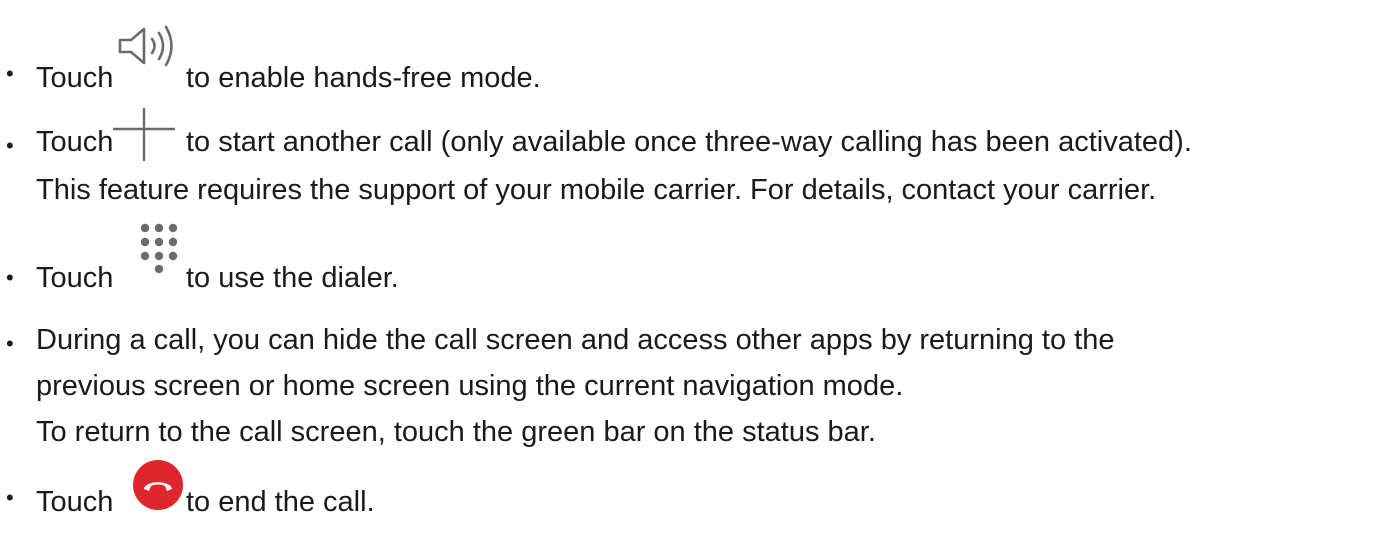 The image size is (1373, 533). Describe the element at coordinates (363, 78) in the screenshot. I see `item-post-text: to enable hands-free mode.` at that location.